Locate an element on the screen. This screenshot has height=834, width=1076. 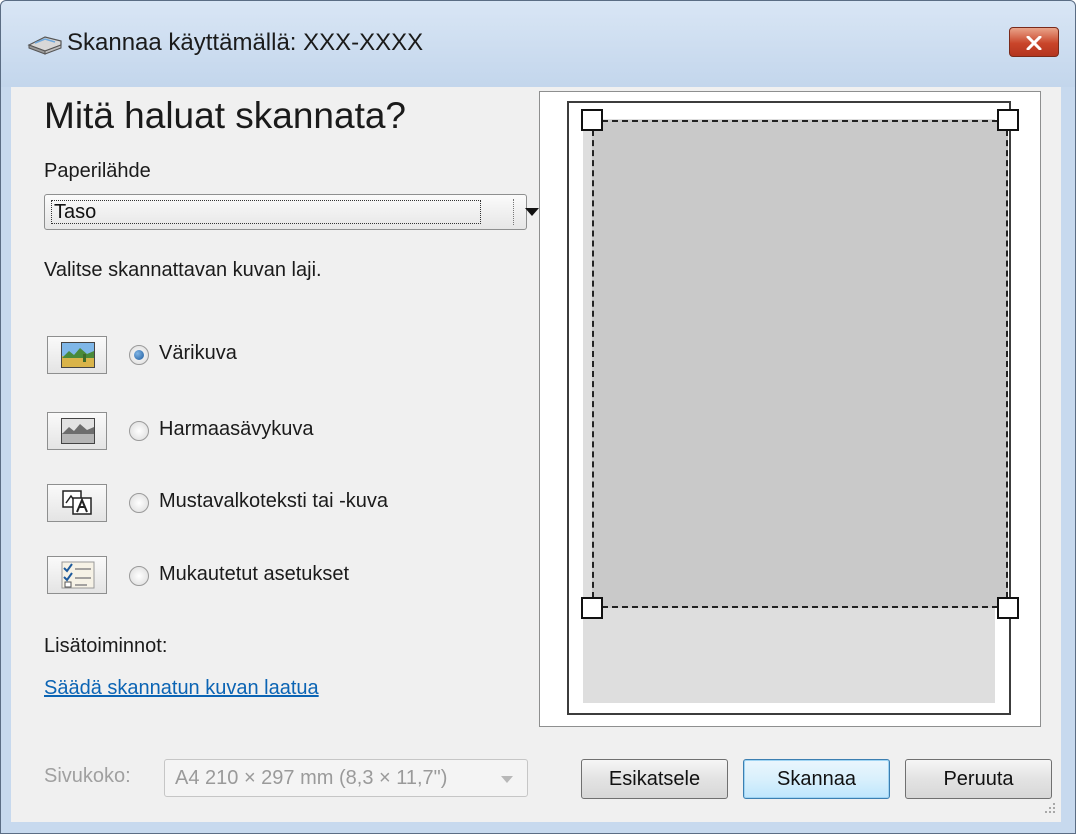
close-button is located at coordinates (1034, 42).